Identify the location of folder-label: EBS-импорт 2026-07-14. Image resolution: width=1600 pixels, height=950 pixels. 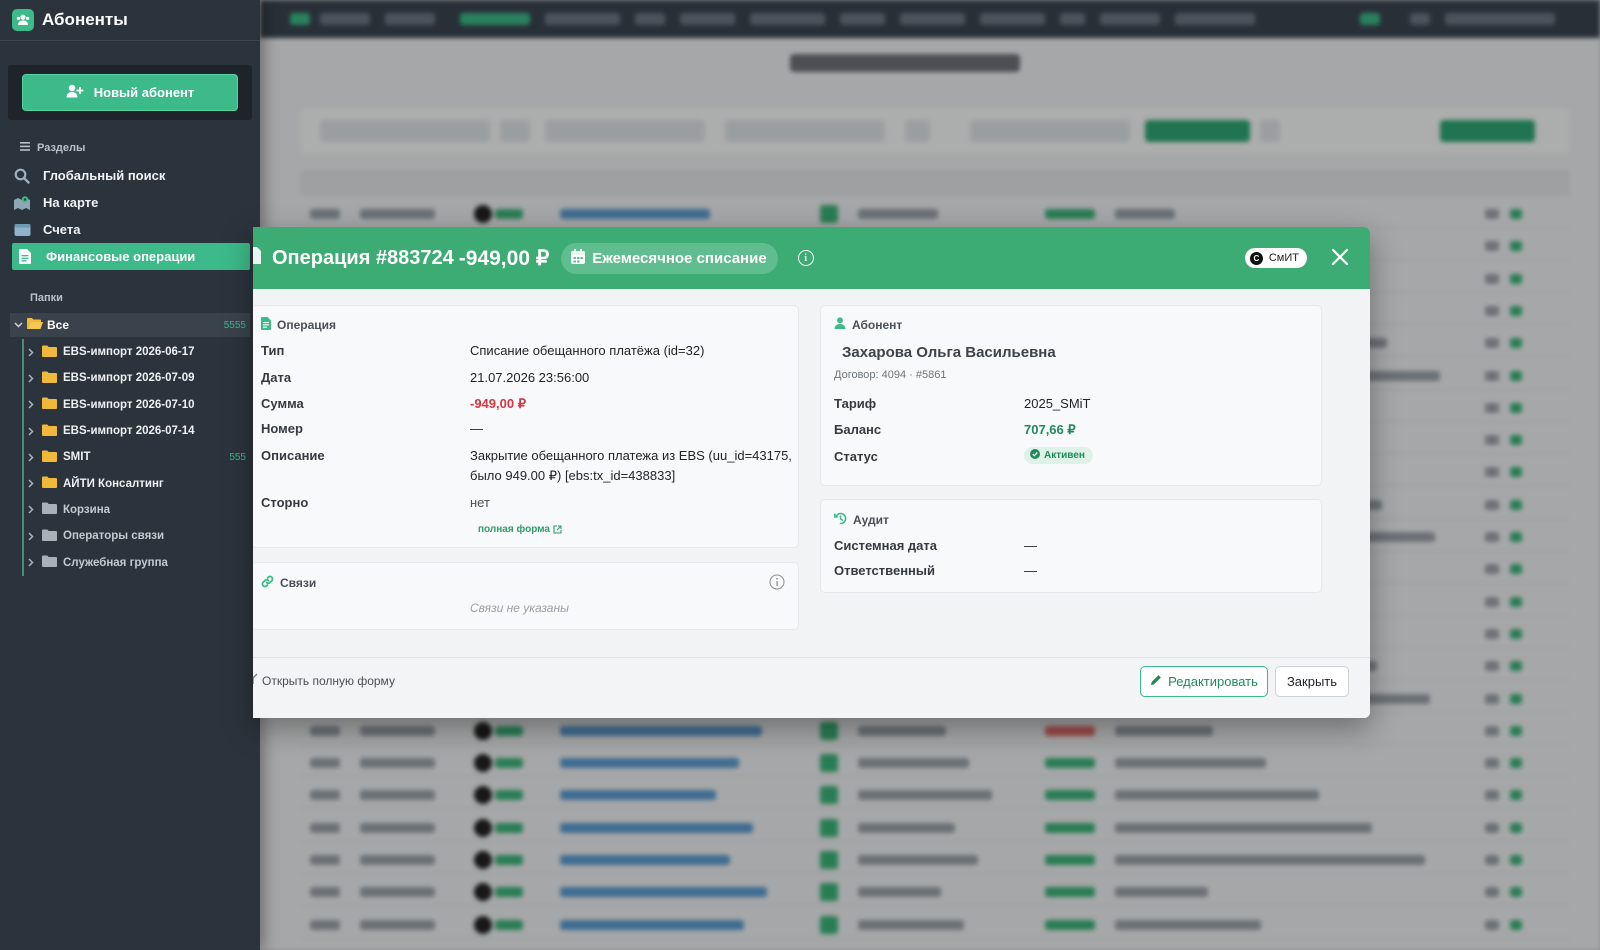
(129, 431).